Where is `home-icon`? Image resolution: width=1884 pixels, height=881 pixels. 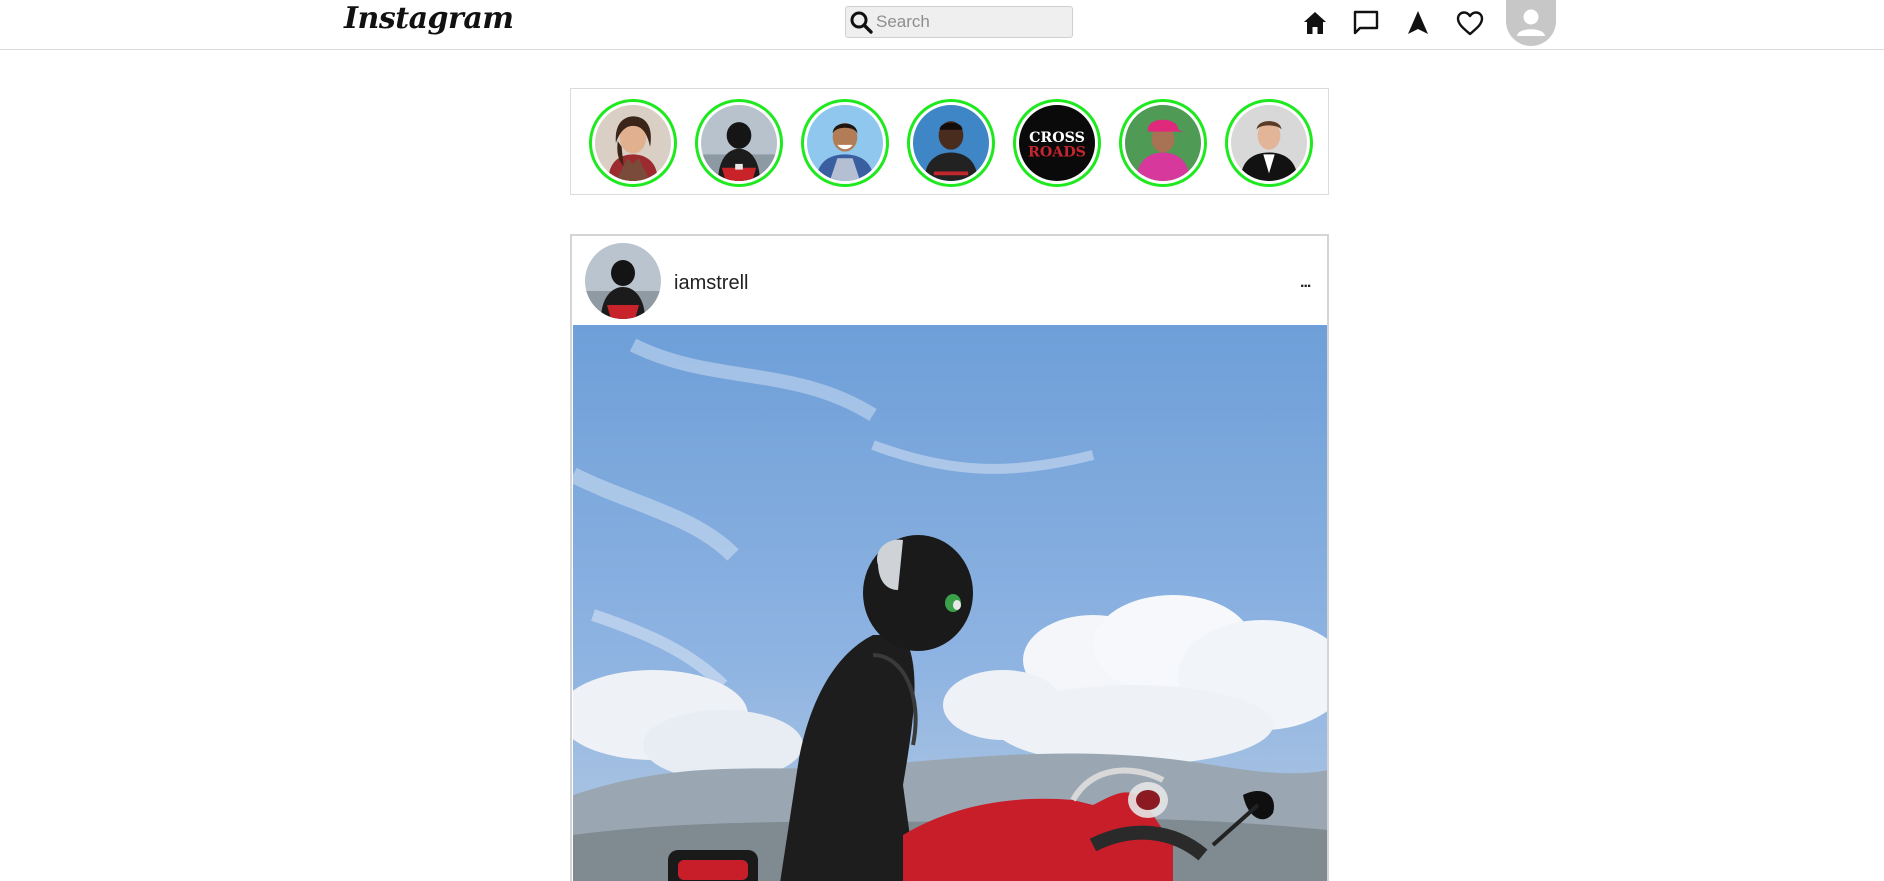
home-icon is located at coordinates (1315, 23).